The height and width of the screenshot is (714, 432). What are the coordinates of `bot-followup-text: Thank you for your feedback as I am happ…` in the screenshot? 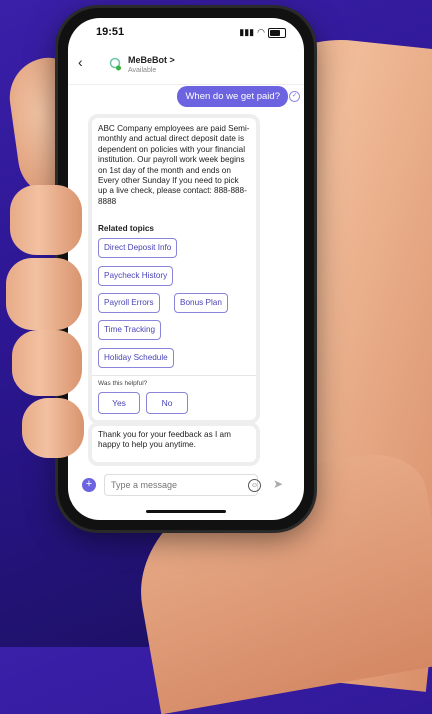 It's located at (164, 440).